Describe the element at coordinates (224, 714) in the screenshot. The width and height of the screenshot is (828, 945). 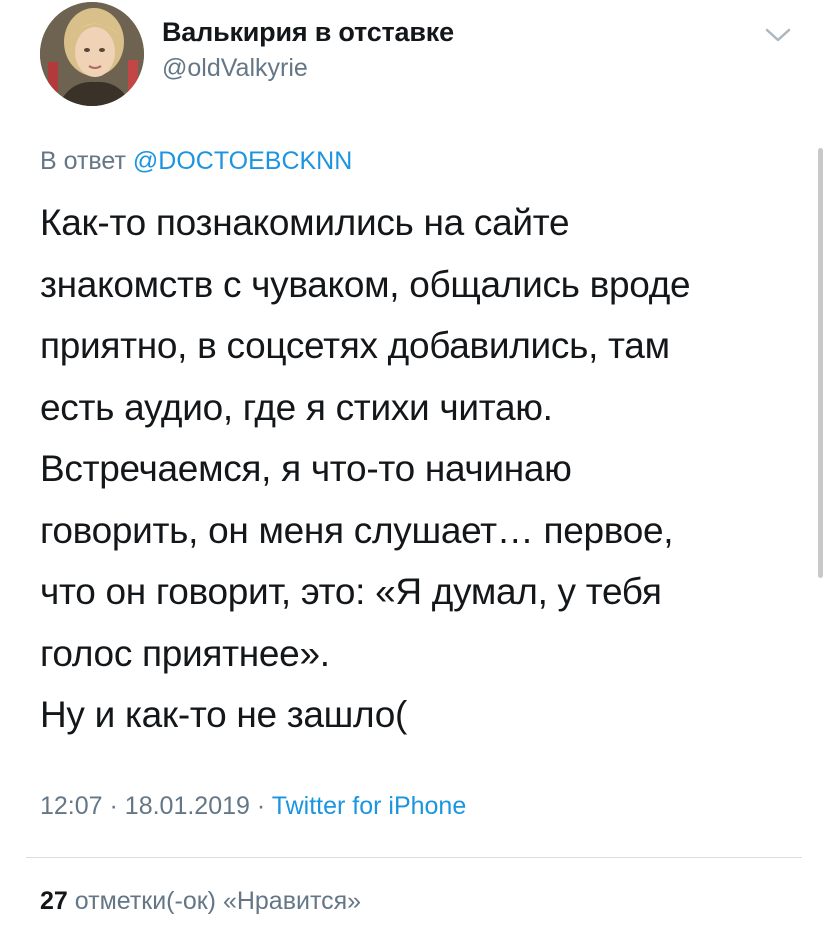
I see `tweet-line: Ну и как-то не зашло(` at that location.